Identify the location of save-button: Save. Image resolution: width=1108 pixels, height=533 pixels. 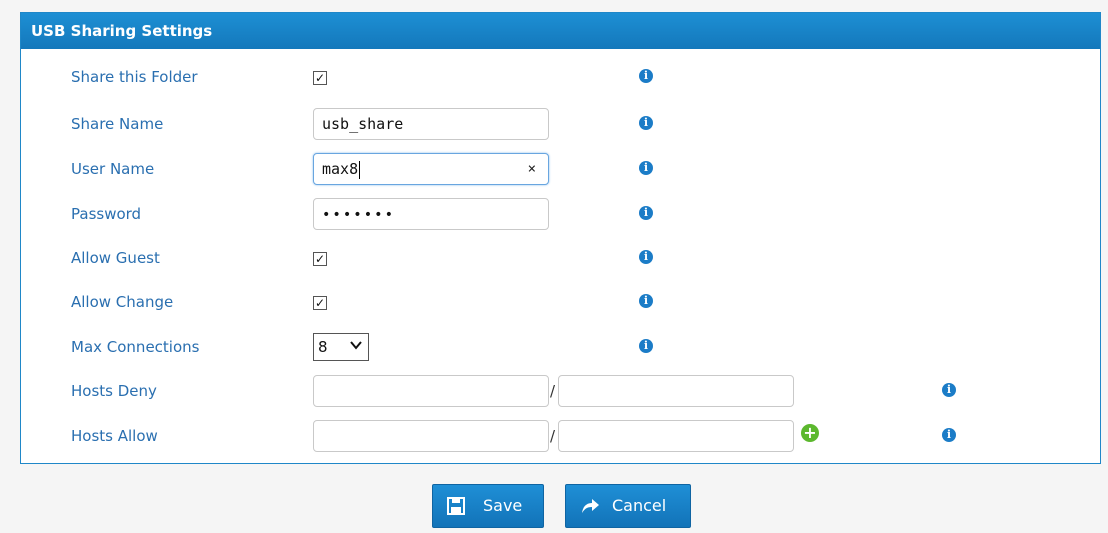
(488, 506).